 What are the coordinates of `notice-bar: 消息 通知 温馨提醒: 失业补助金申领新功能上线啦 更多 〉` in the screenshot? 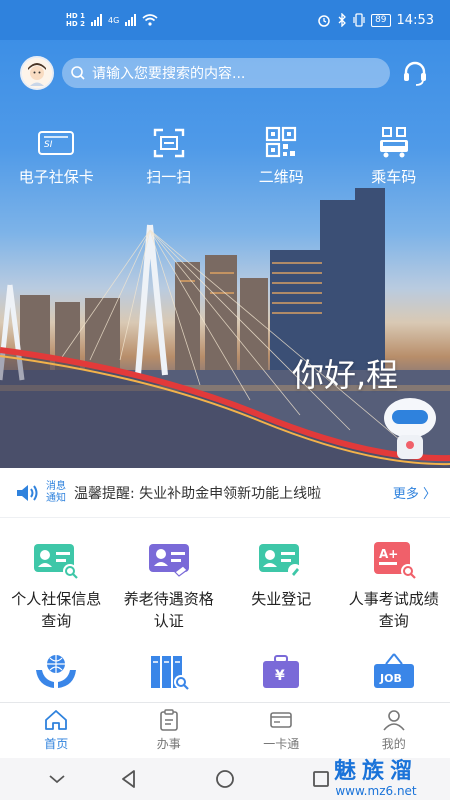 It's located at (225, 493).